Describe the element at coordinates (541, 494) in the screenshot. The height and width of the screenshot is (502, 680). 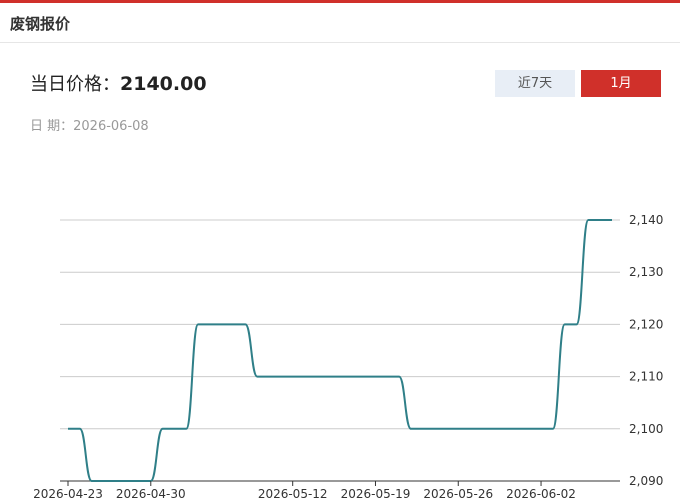
I see `x-tick-label: 2026-06-02` at that location.